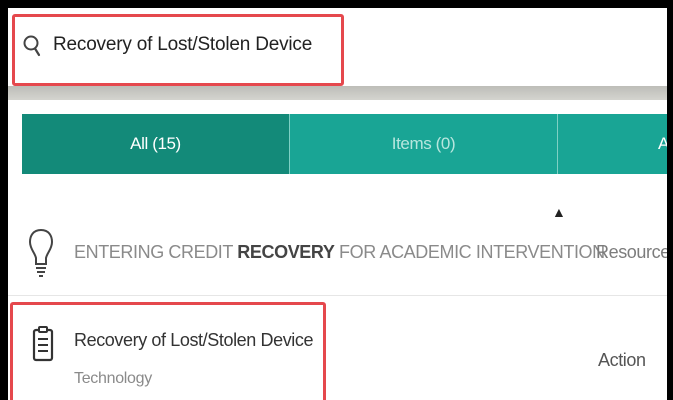 This screenshot has height=400, width=673. I want to click on tab-all: All (15), so click(156, 144).